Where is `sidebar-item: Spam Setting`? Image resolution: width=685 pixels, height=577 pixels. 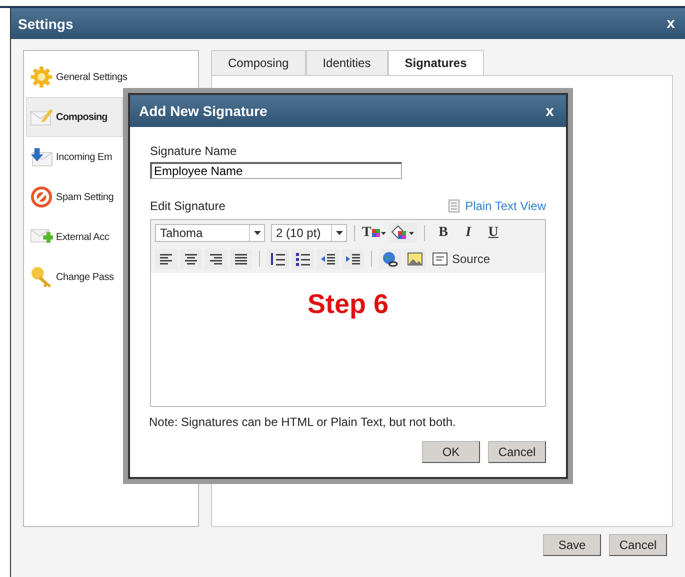 sidebar-item: Spam Setting is located at coordinates (74, 197).